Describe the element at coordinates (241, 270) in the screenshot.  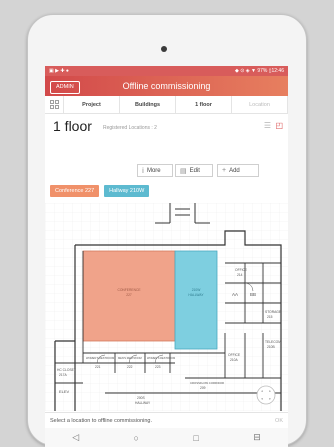
I see `office-label: OFFICE` at that location.